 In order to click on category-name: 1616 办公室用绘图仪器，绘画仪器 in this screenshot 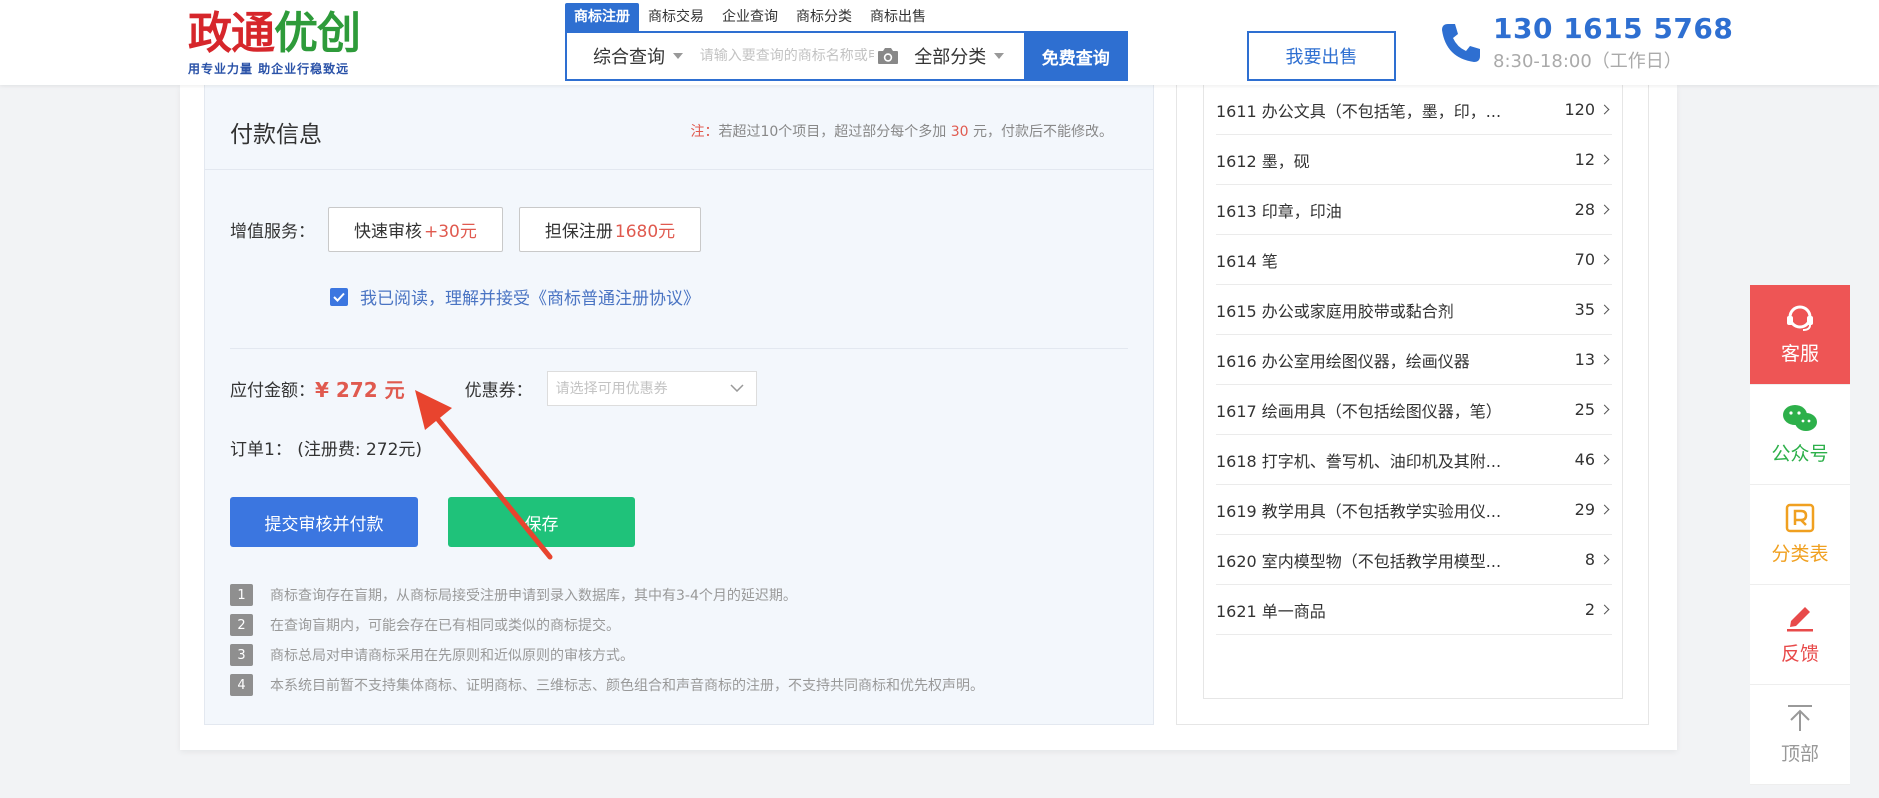, I will do `click(1343, 361)`.